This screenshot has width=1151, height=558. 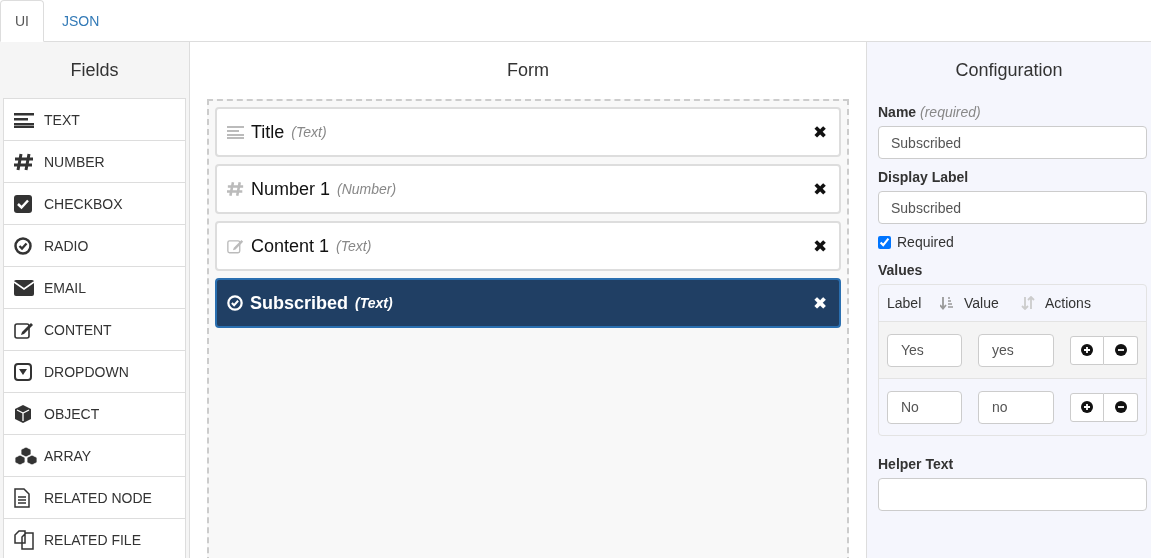 What do you see at coordinates (1016, 350) in the screenshot?
I see `value-field: yes` at bounding box center [1016, 350].